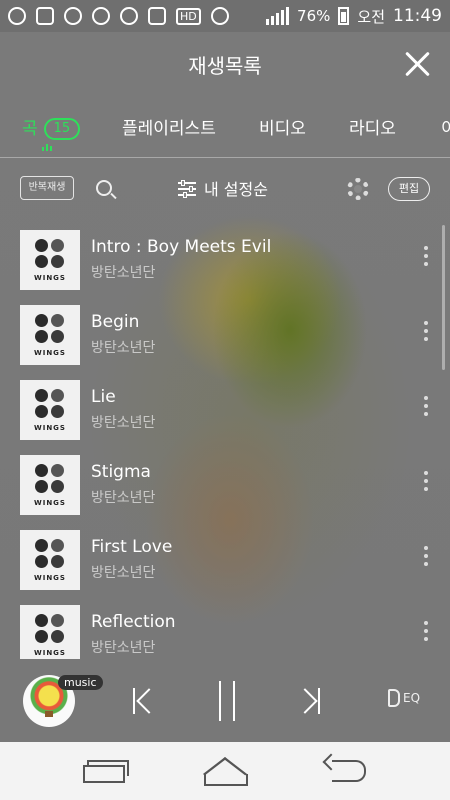 This screenshot has width=450, height=800. I want to click on tab-radio: 라디오, so click(372, 126).